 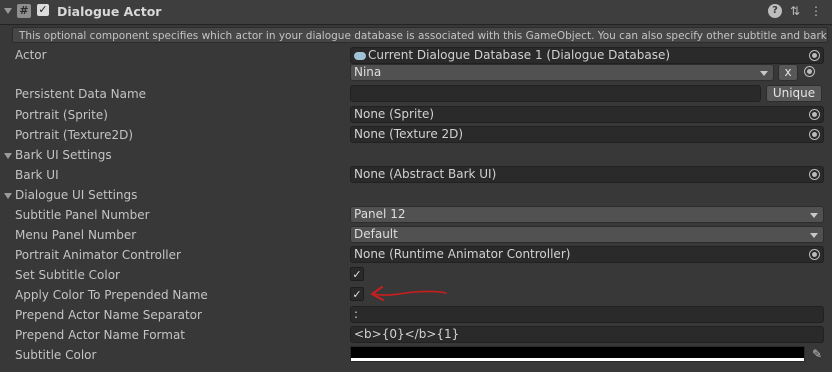 I want to click on portrait-texture-field: None (Texture 2D), so click(x=587, y=134).